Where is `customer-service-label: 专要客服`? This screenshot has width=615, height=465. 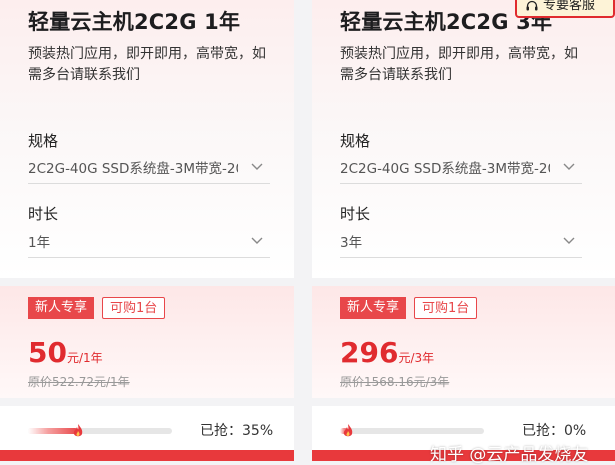 customer-service-label: 专要客服 is located at coordinates (569, 6).